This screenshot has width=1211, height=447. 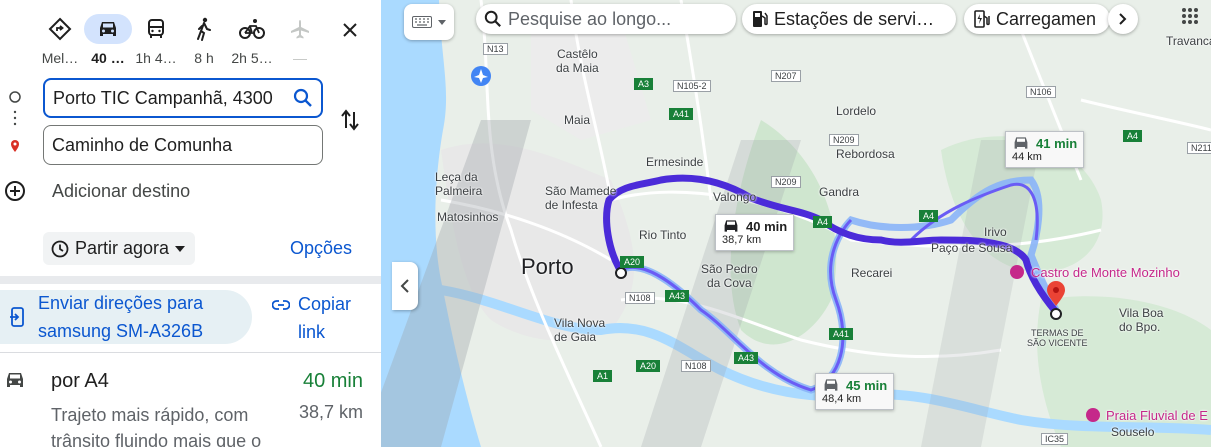 I want to click on mode-walk-label: 8 h, so click(x=204, y=58).